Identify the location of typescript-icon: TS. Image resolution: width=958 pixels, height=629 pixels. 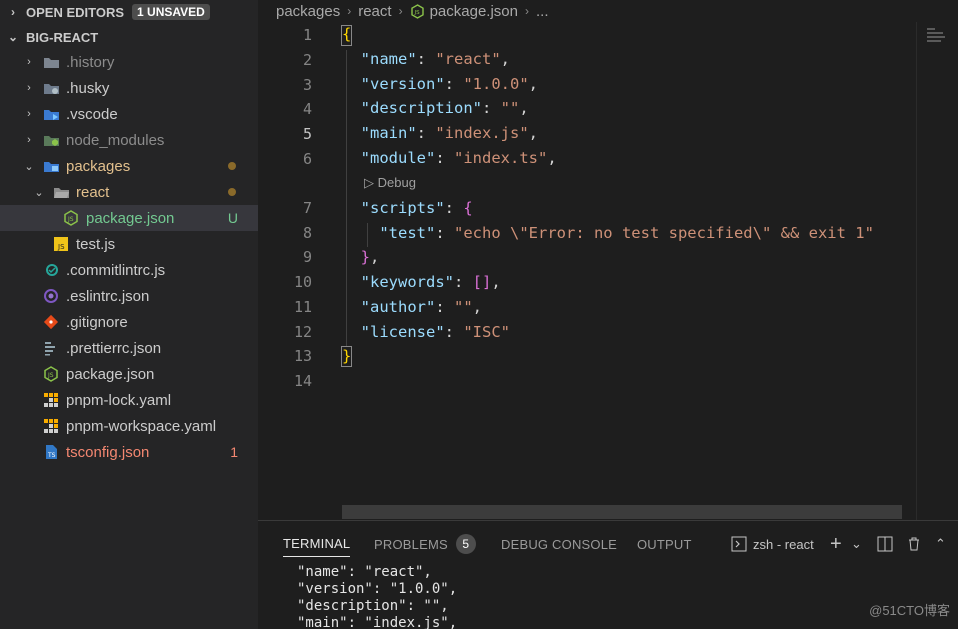
(51, 452).